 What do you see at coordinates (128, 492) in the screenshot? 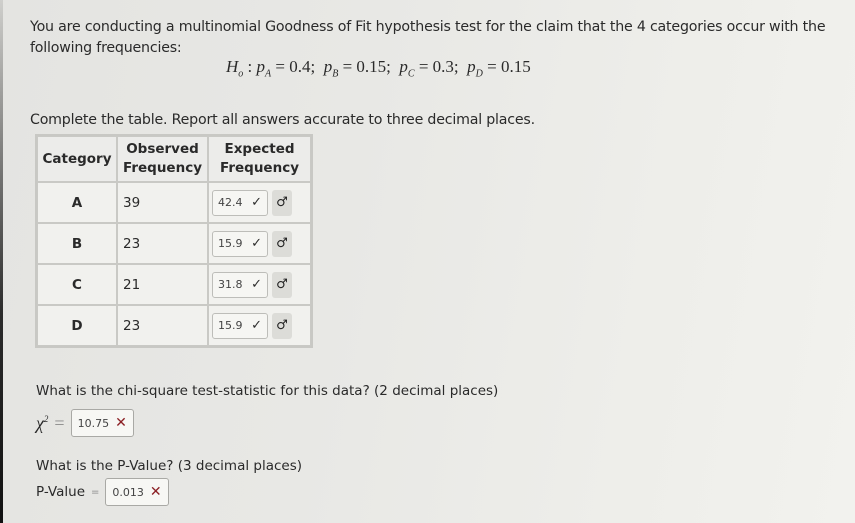
I see `p-value-value: 0.013` at bounding box center [128, 492].